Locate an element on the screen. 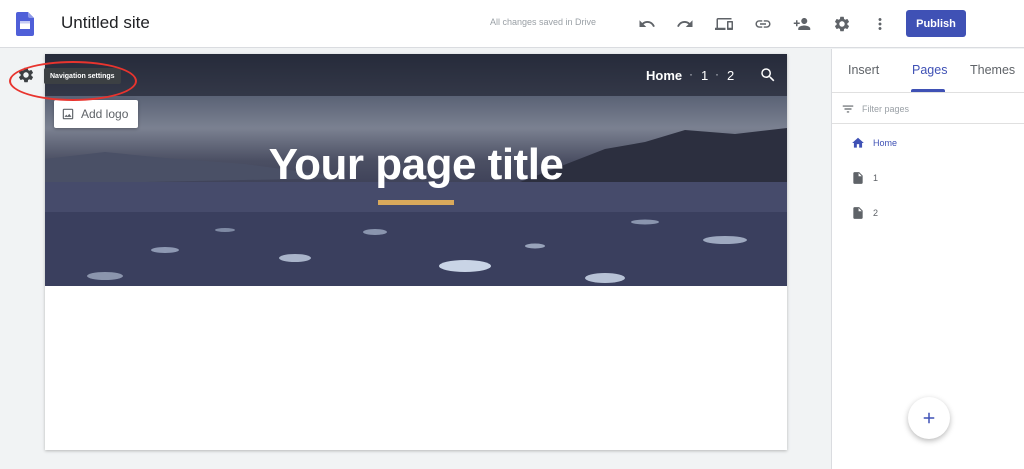  tab-insert: Insert is located at coordinates (863, 70).